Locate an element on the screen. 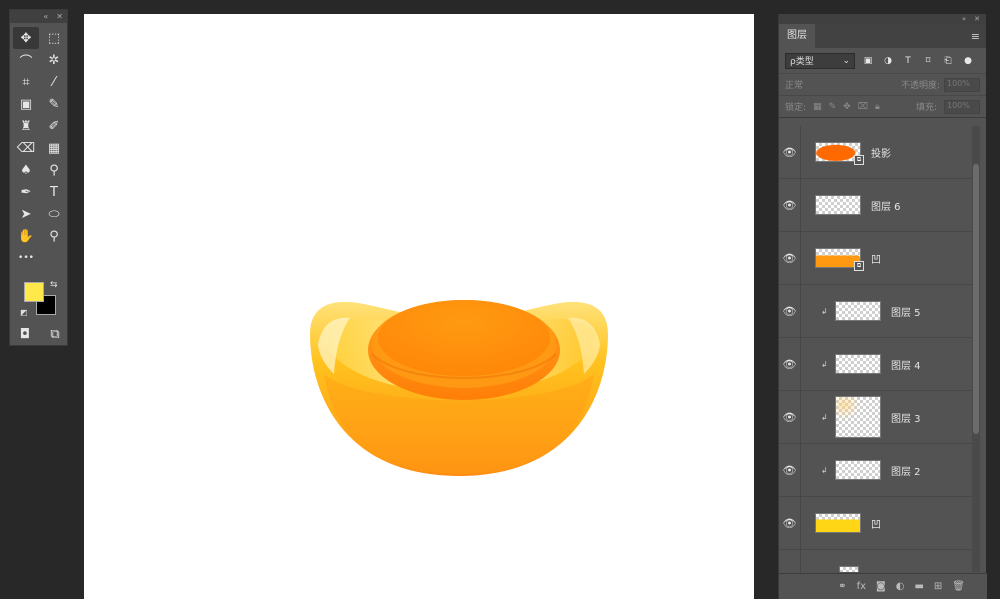 This screenshot has height=599, width=1000. zoom-tool: ⚲ is located at coordinates (54, 236).